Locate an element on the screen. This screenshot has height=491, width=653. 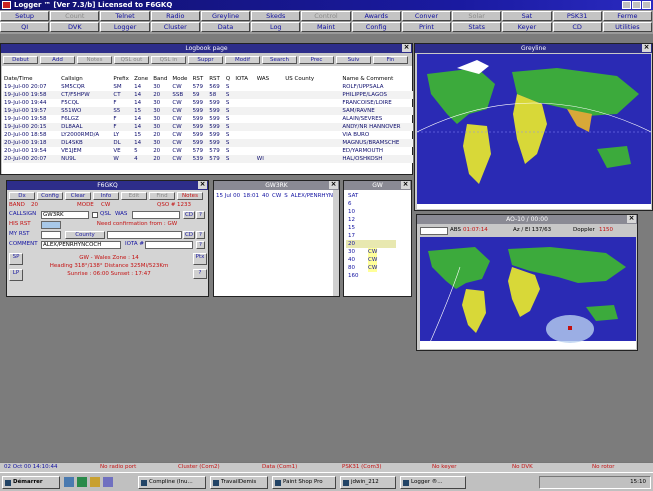
toolbar-count-button: Count is located at coordinates (75, 16).